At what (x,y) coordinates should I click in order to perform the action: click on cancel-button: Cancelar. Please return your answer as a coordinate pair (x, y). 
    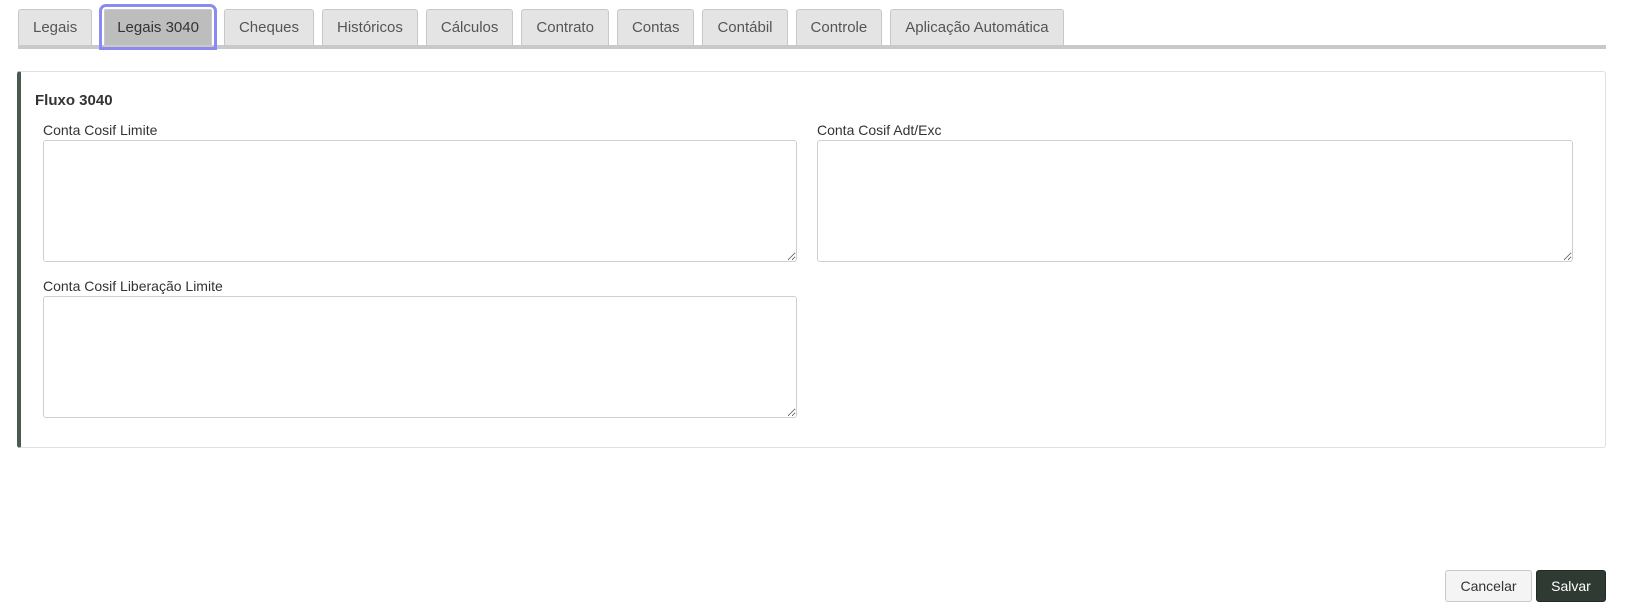
    Looking at the image, I should click on (1488, 586).